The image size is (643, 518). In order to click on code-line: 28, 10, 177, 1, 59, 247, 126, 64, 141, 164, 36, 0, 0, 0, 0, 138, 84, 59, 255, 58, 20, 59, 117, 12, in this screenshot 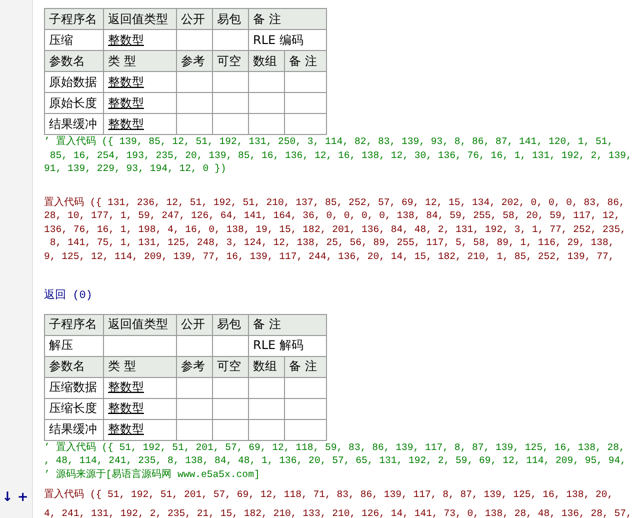, I will do `click(333, 215)`.